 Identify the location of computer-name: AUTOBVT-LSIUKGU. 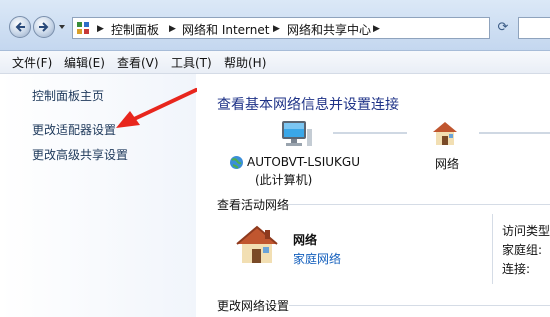
(303, 162).